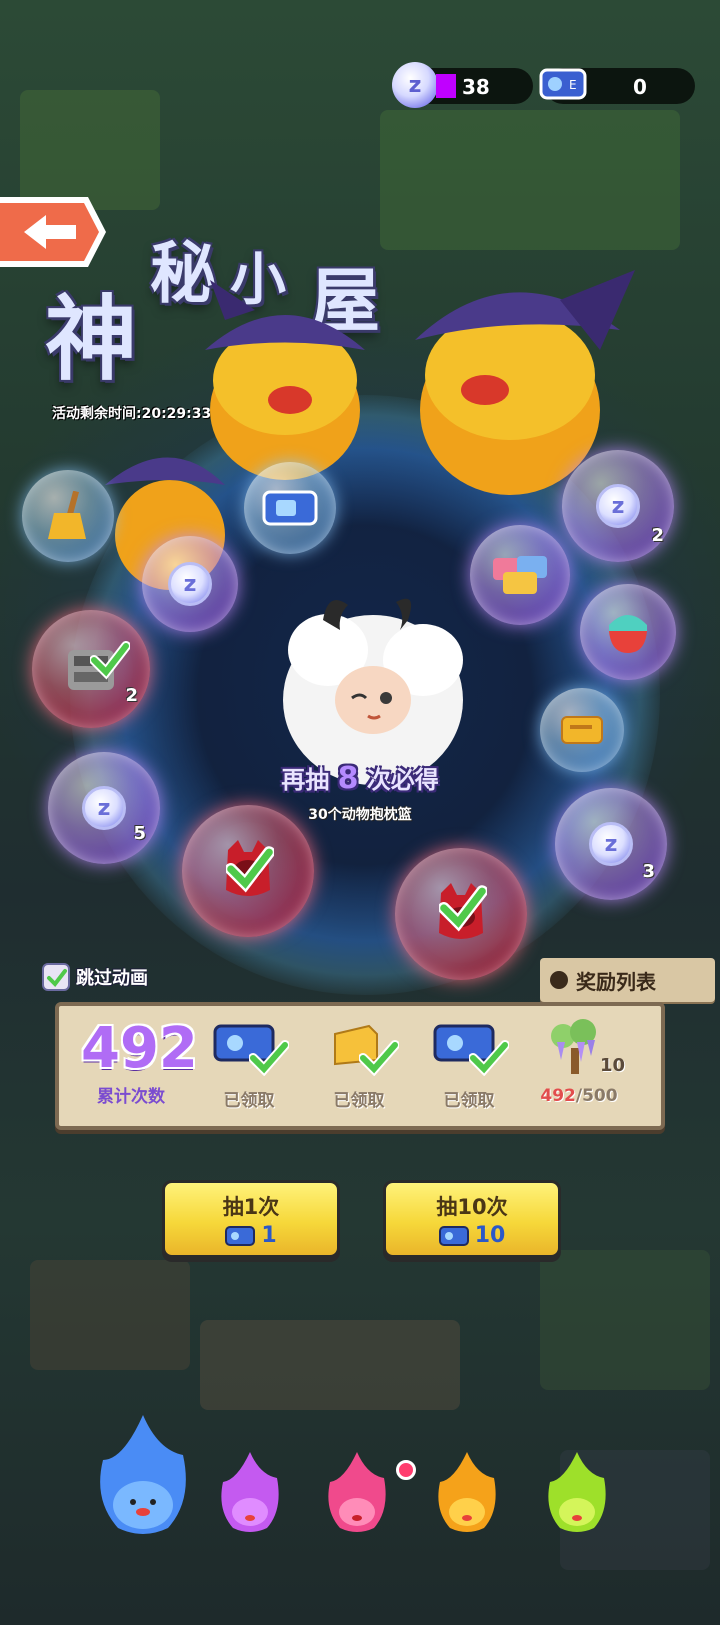 The image size is (720, 1625). I want to click on draw-ten-button: 抽10次 10, so click(472, 1219).